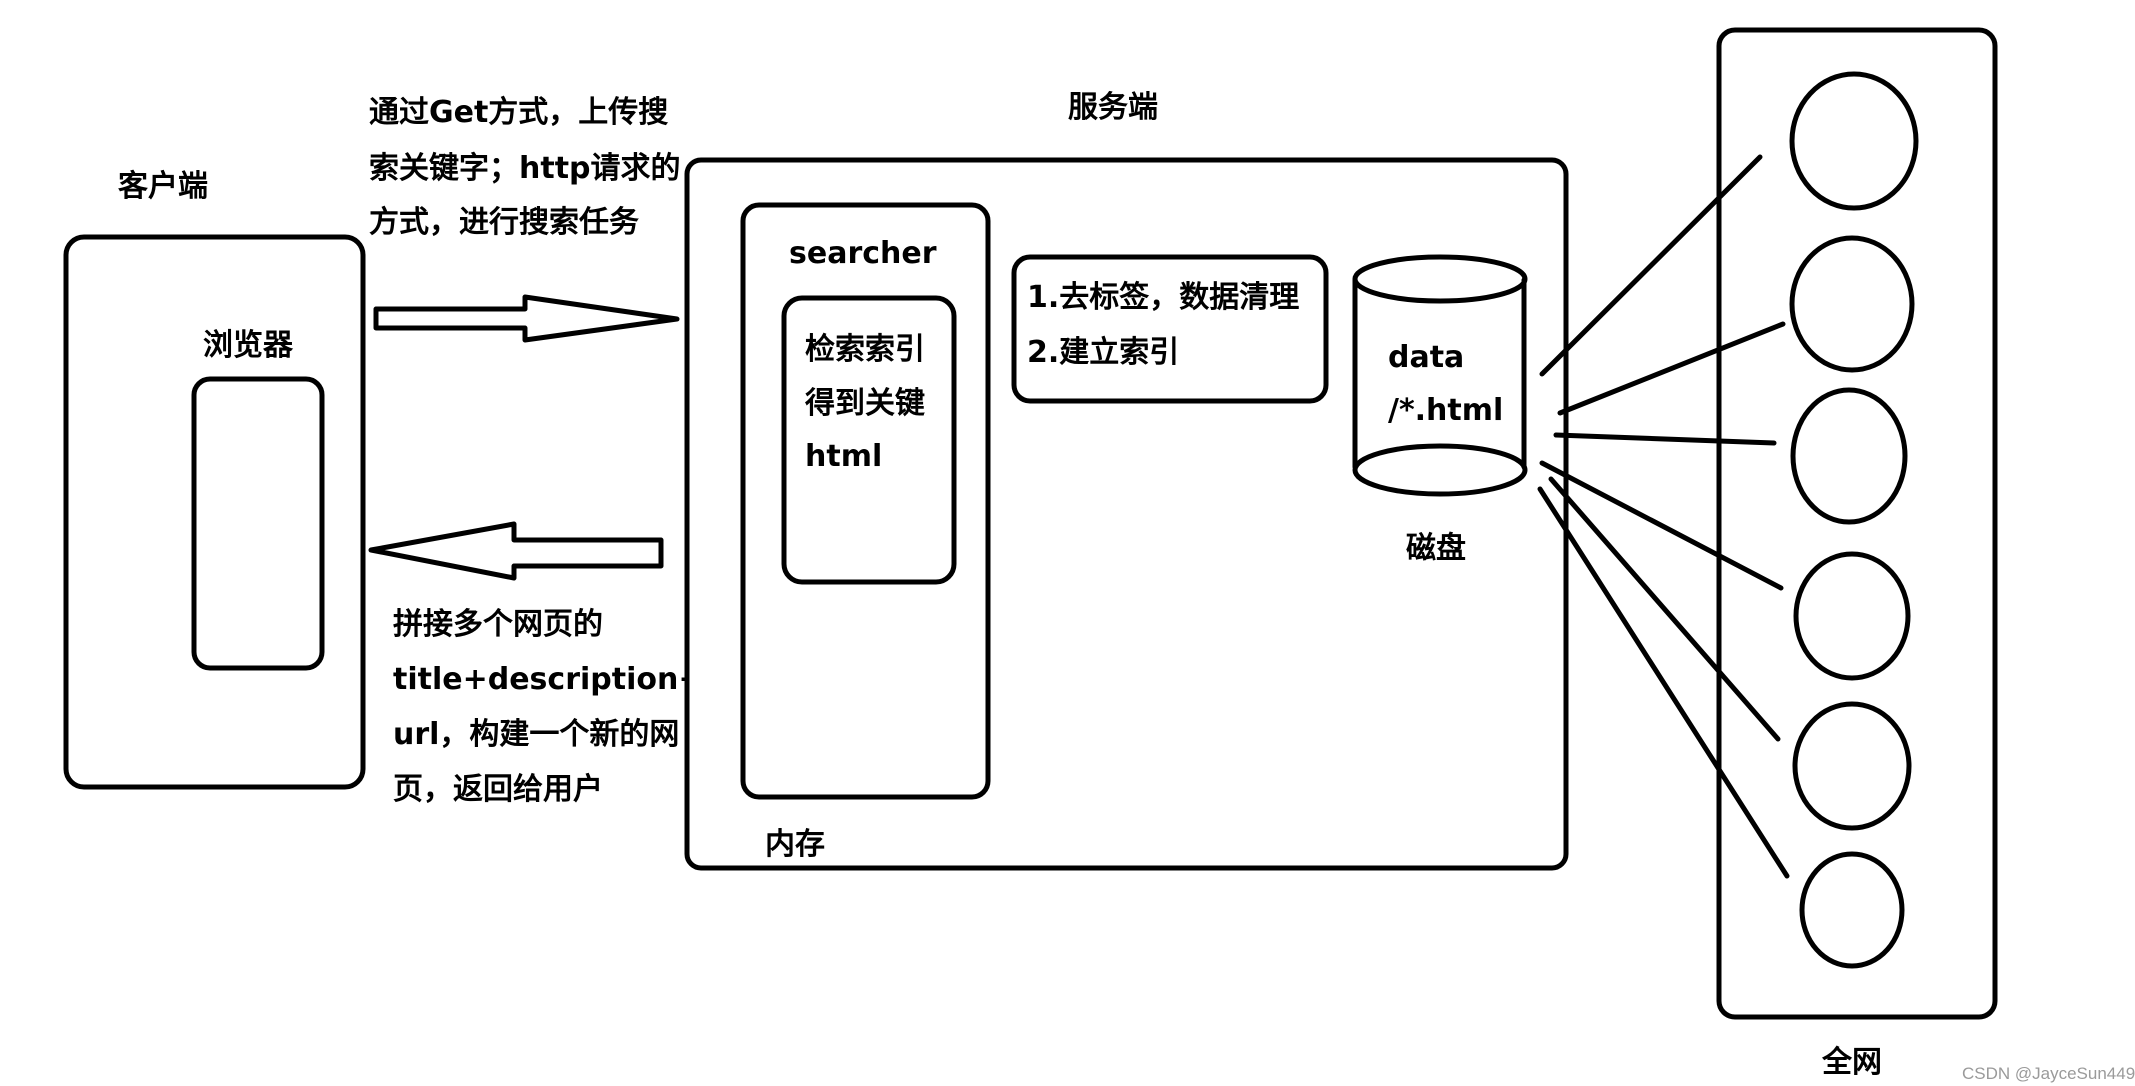 The height and width of the screenshot is (1086, 2135). Describe the element at coordinates (863, 253) in the screenshot. I see `searcher-title: searcher` at that location.